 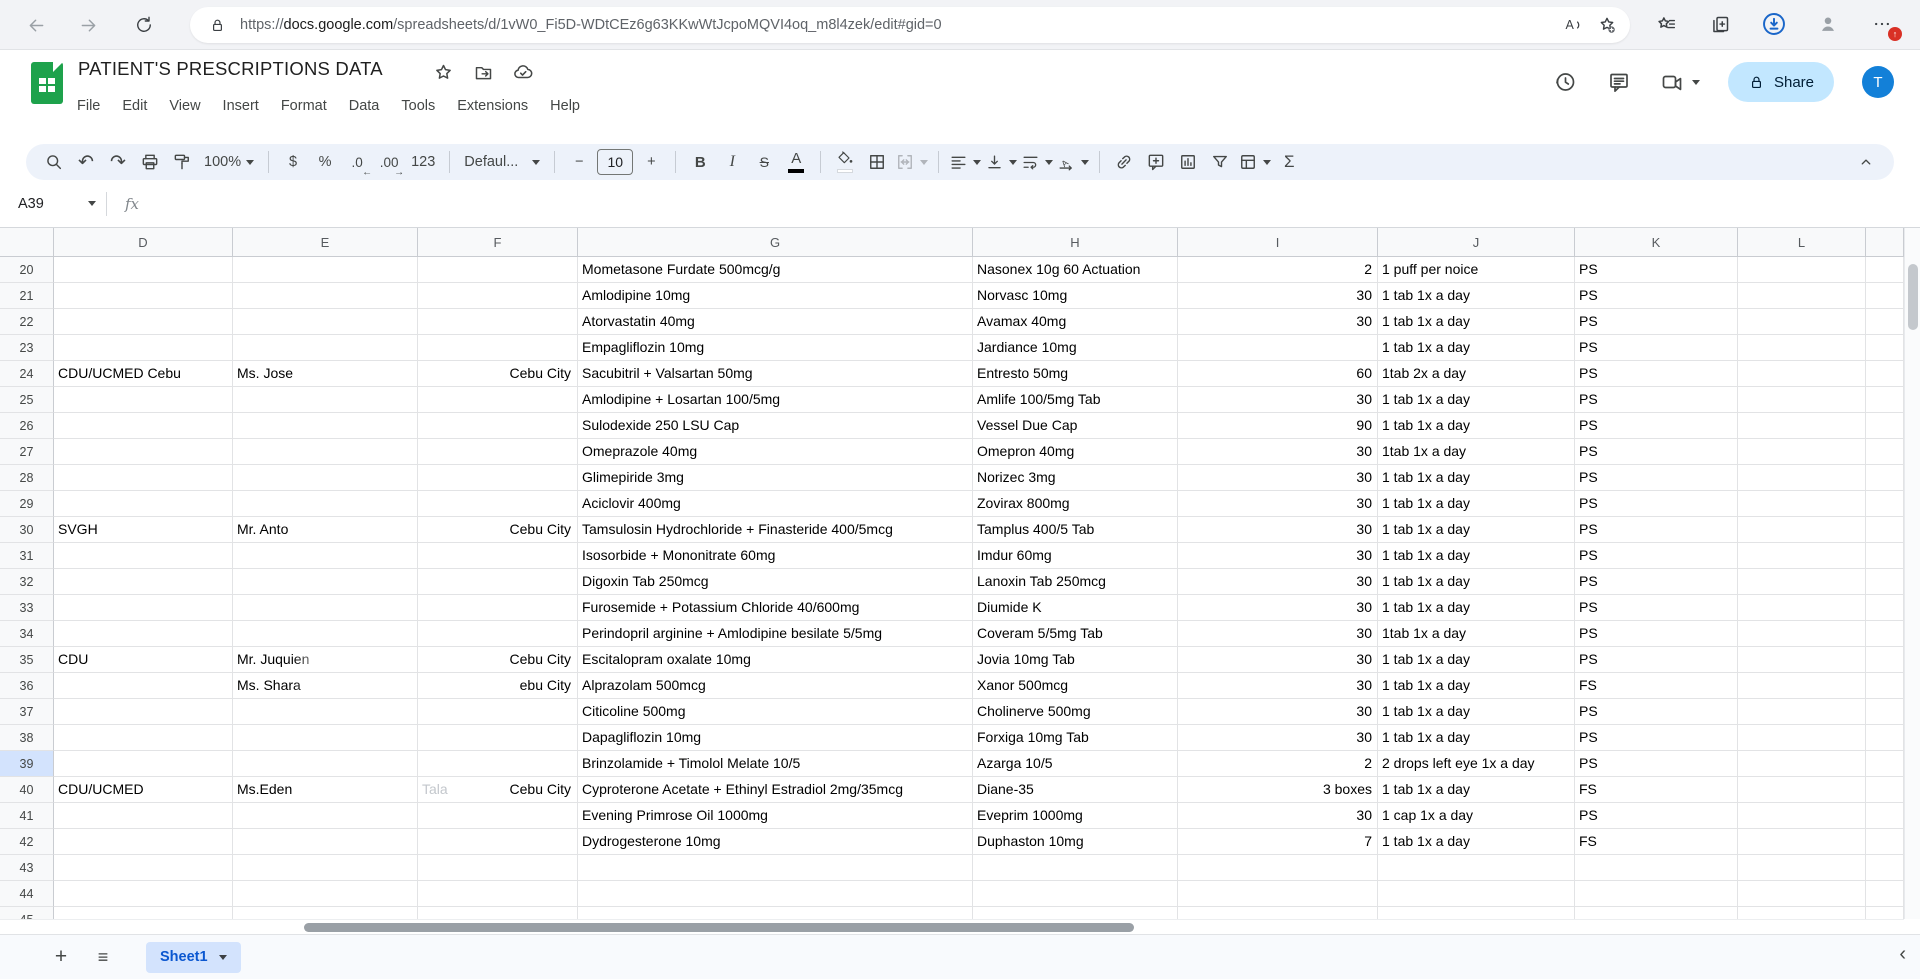 I want to click on cell-F36: ebu City, so click(x=498, y=686).